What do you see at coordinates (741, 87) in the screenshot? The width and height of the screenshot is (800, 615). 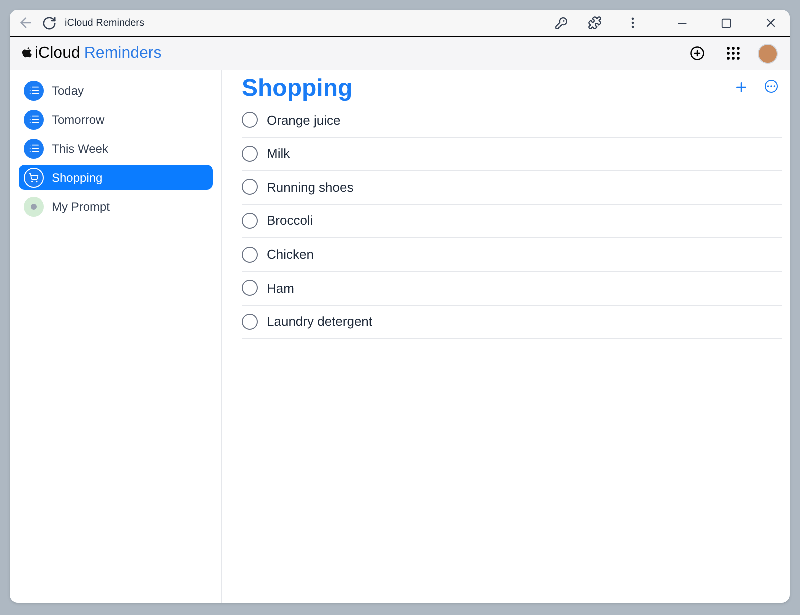 I see `add-icon` at bounding box center [741, 87].